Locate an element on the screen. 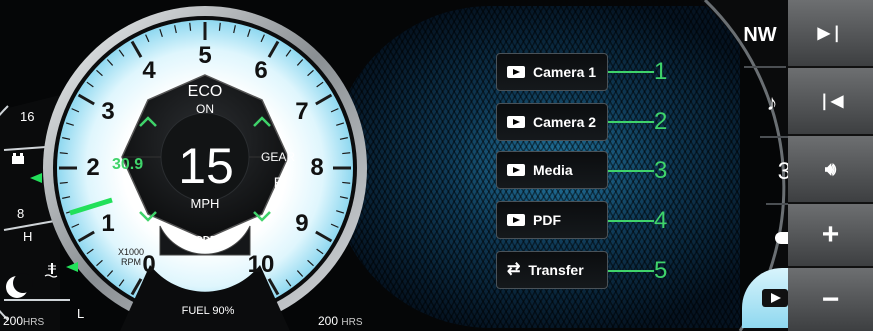  transfer-label: Transfer is located at coordinates (556, 270).